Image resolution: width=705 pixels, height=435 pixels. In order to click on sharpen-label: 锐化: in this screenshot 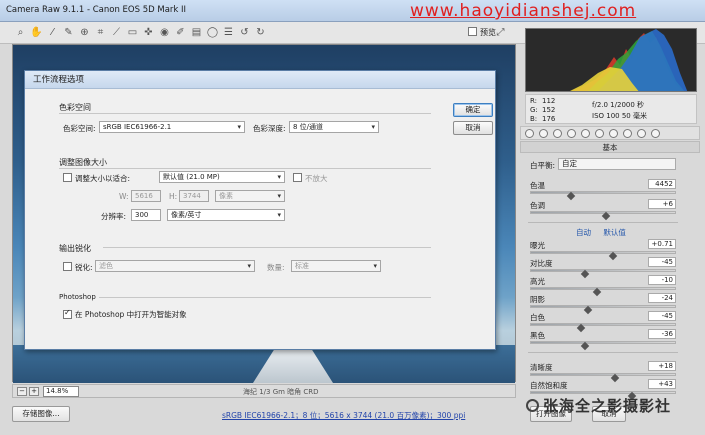, I will do `click(84, 267)`.